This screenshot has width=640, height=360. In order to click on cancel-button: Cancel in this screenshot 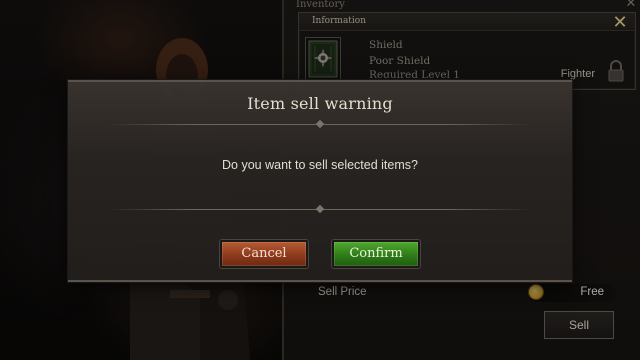, I will do `click(264, 254)`.